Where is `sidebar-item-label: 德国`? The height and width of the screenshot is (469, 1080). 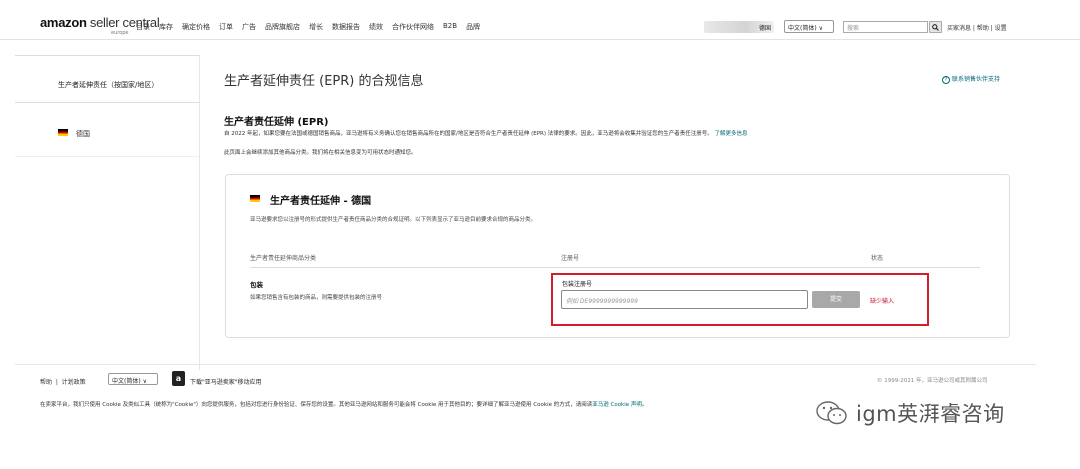
sidebar-item-label: 德国 is located at coordinates (83, 134).